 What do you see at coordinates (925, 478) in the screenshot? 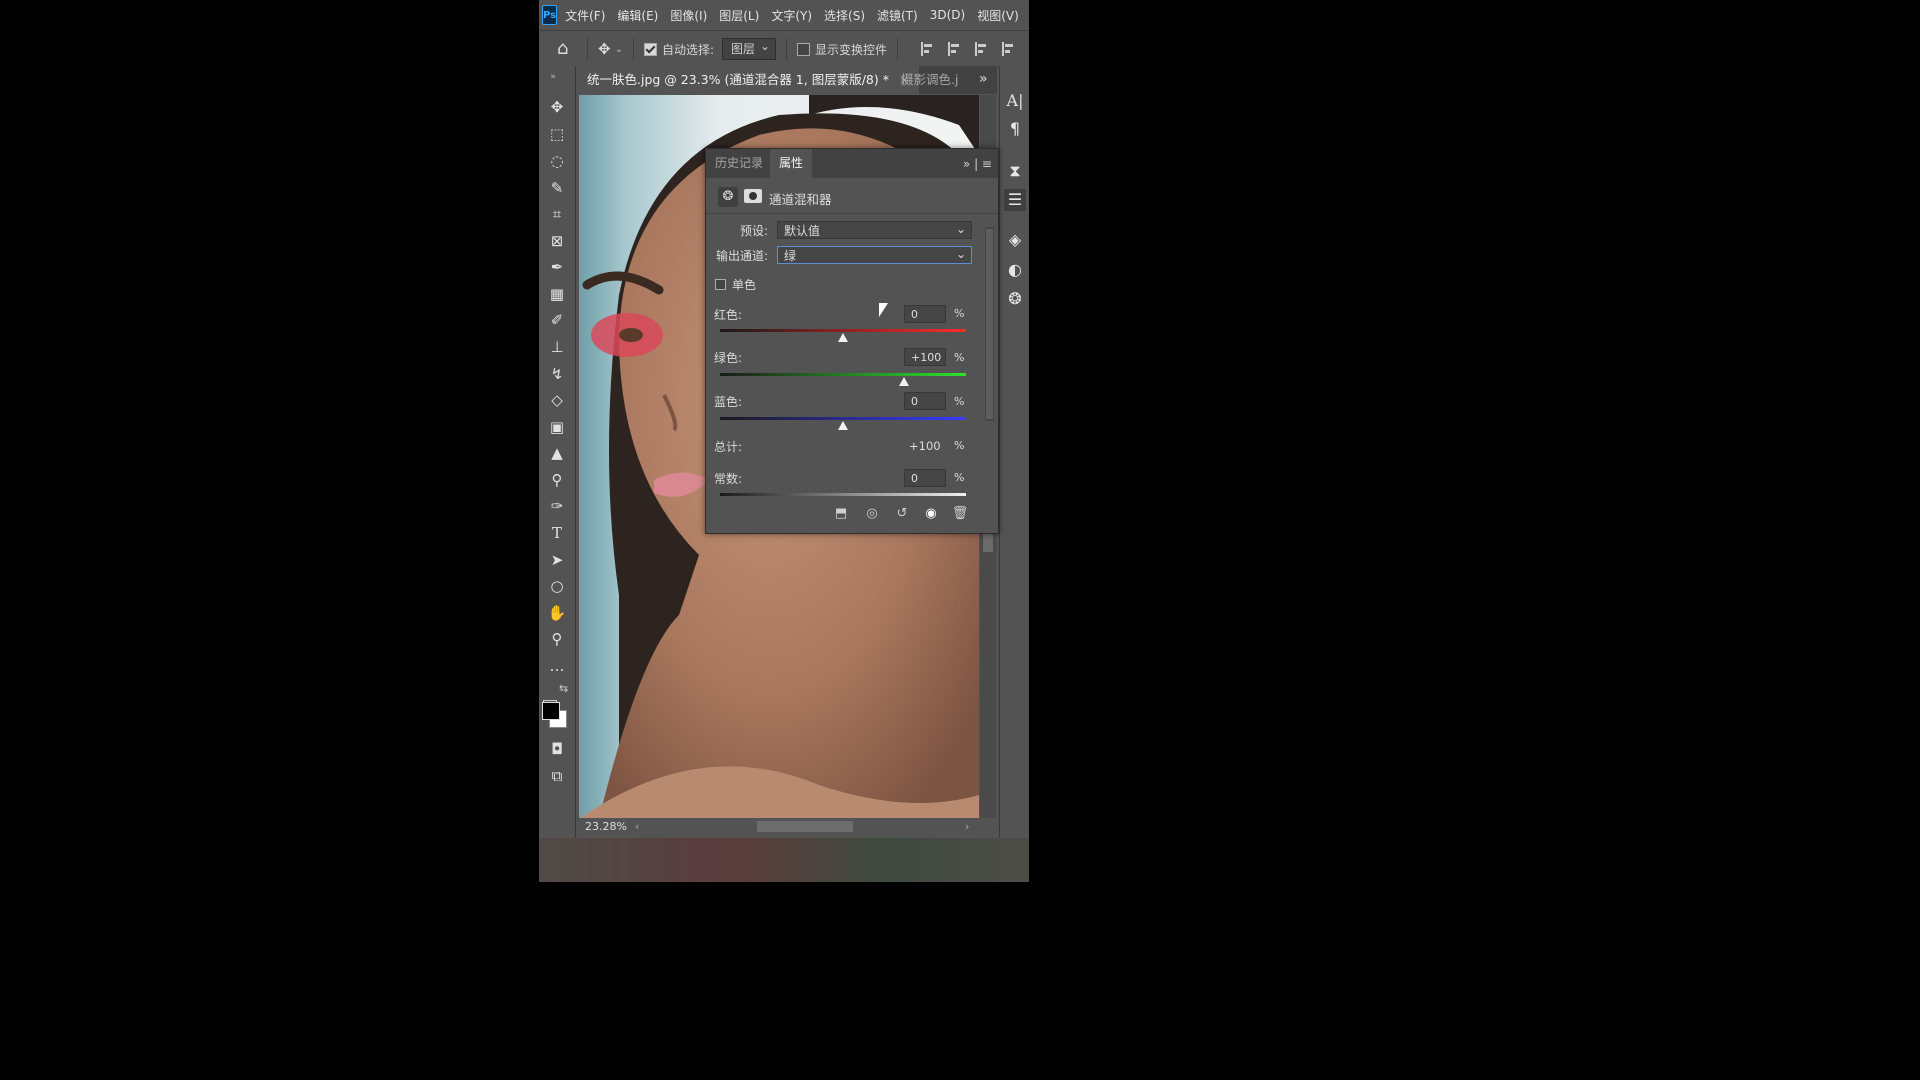
I see `constant-input: 0` at bounding box center [925, 478].